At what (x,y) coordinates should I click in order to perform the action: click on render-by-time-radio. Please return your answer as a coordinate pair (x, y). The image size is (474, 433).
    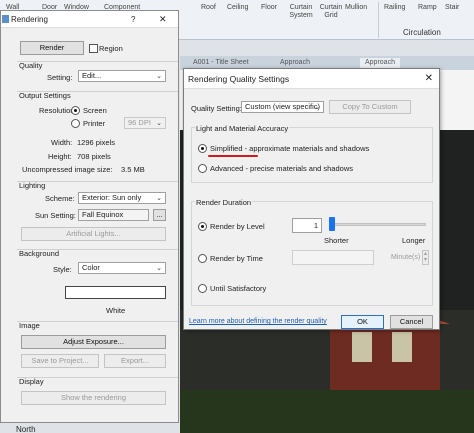
    Looking at the image, I should click on (202, 258).